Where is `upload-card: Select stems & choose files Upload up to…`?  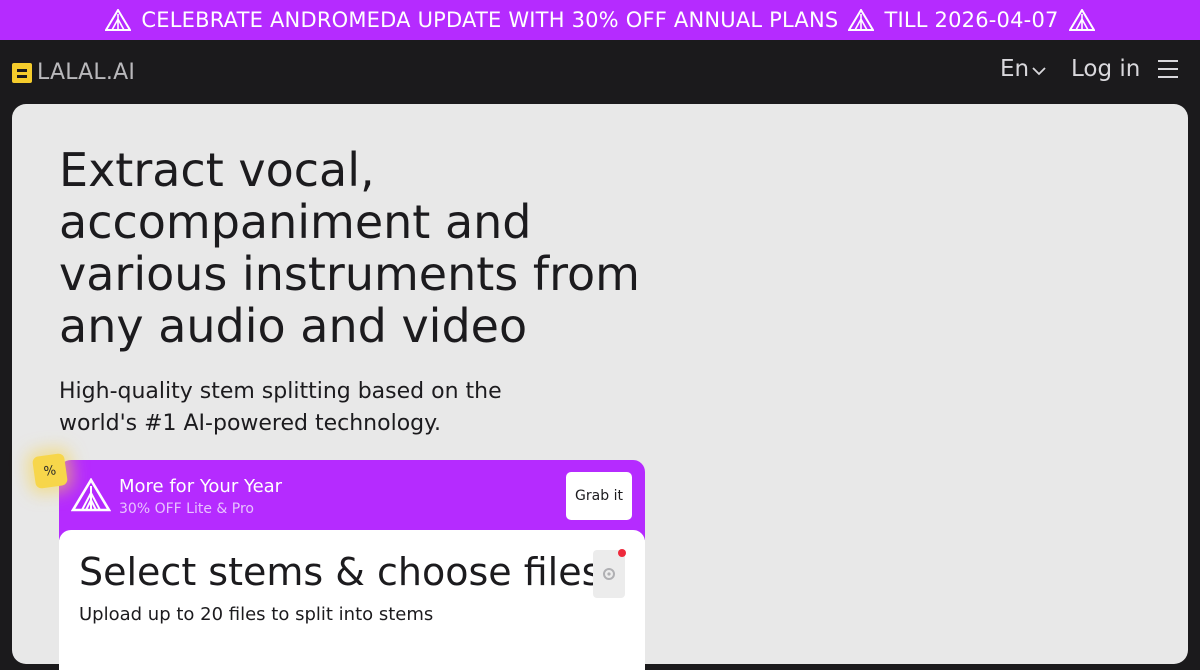 upload-card: Select stems & choose files Upload up to… is located at coordinates (352, 600).